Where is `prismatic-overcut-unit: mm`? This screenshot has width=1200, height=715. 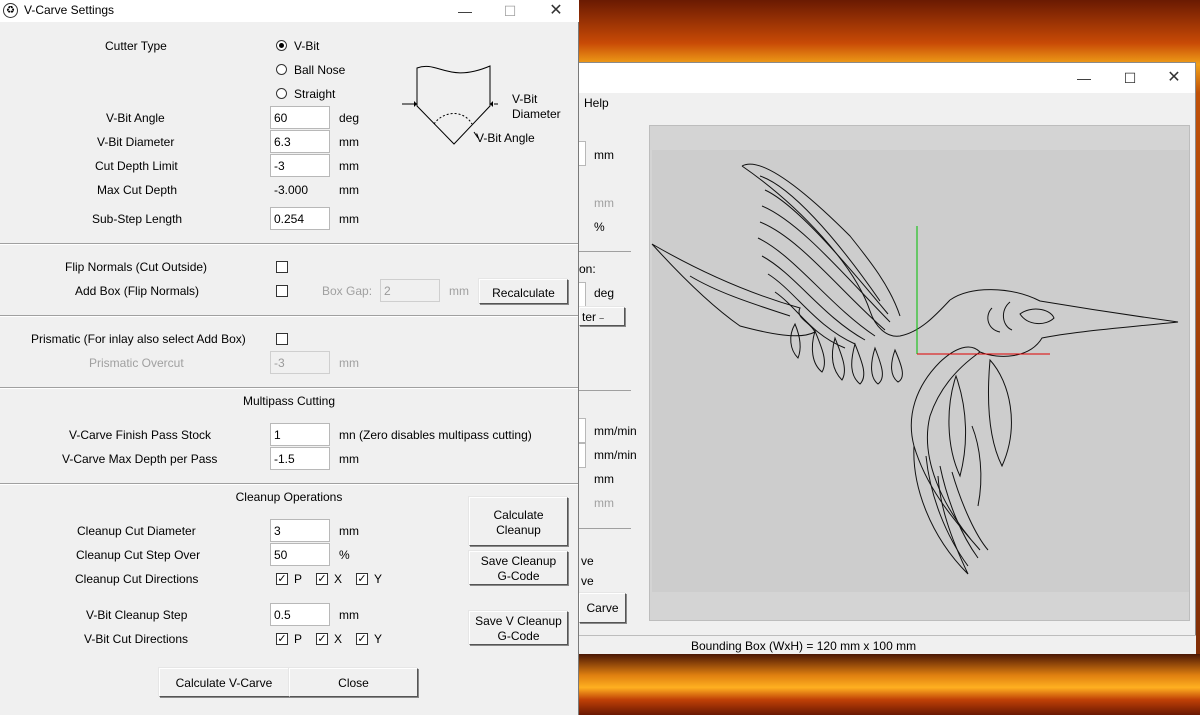
prismatic-overcut-unit: mm is located at coordinates (349, 363).